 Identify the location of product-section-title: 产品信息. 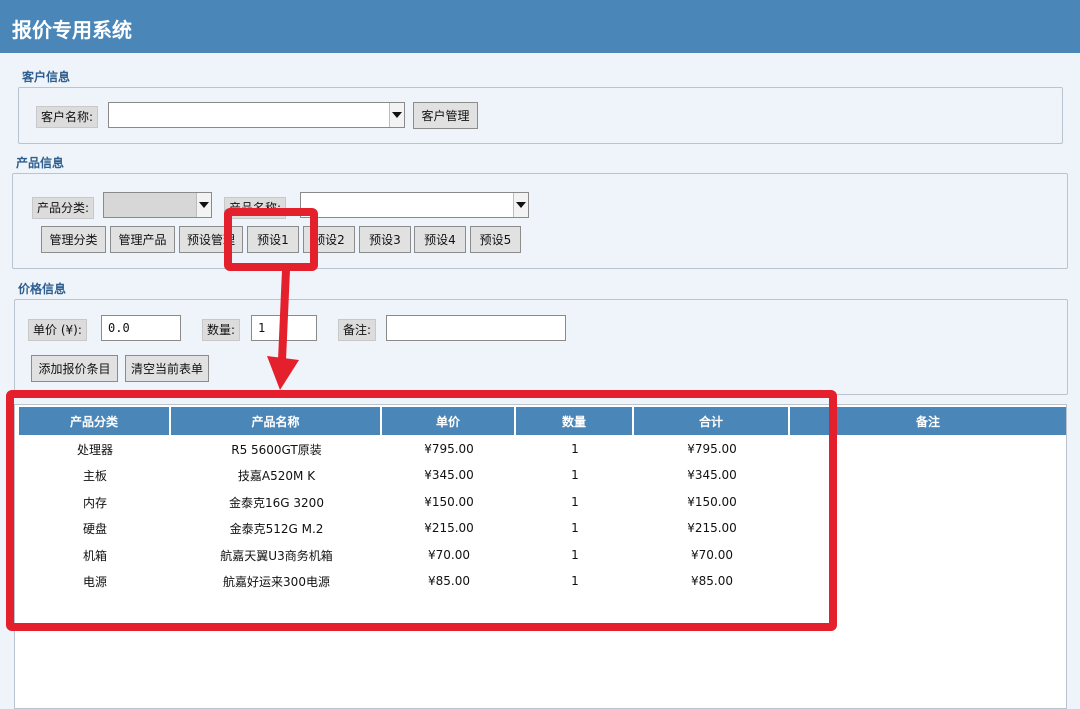
(40, 163).